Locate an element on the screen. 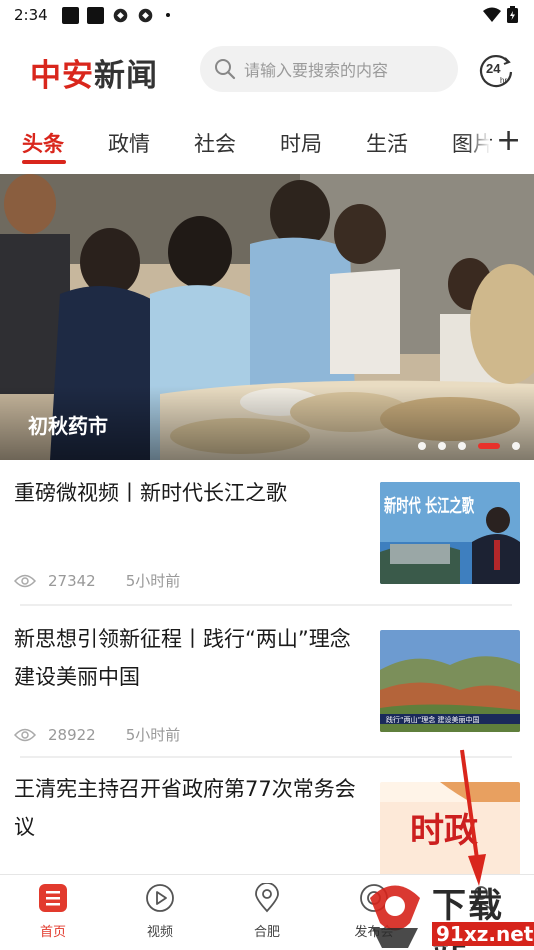 The height and width of the screenshot is (950, 534). status-bar: 2:34 is located at coordinates (267, 15).